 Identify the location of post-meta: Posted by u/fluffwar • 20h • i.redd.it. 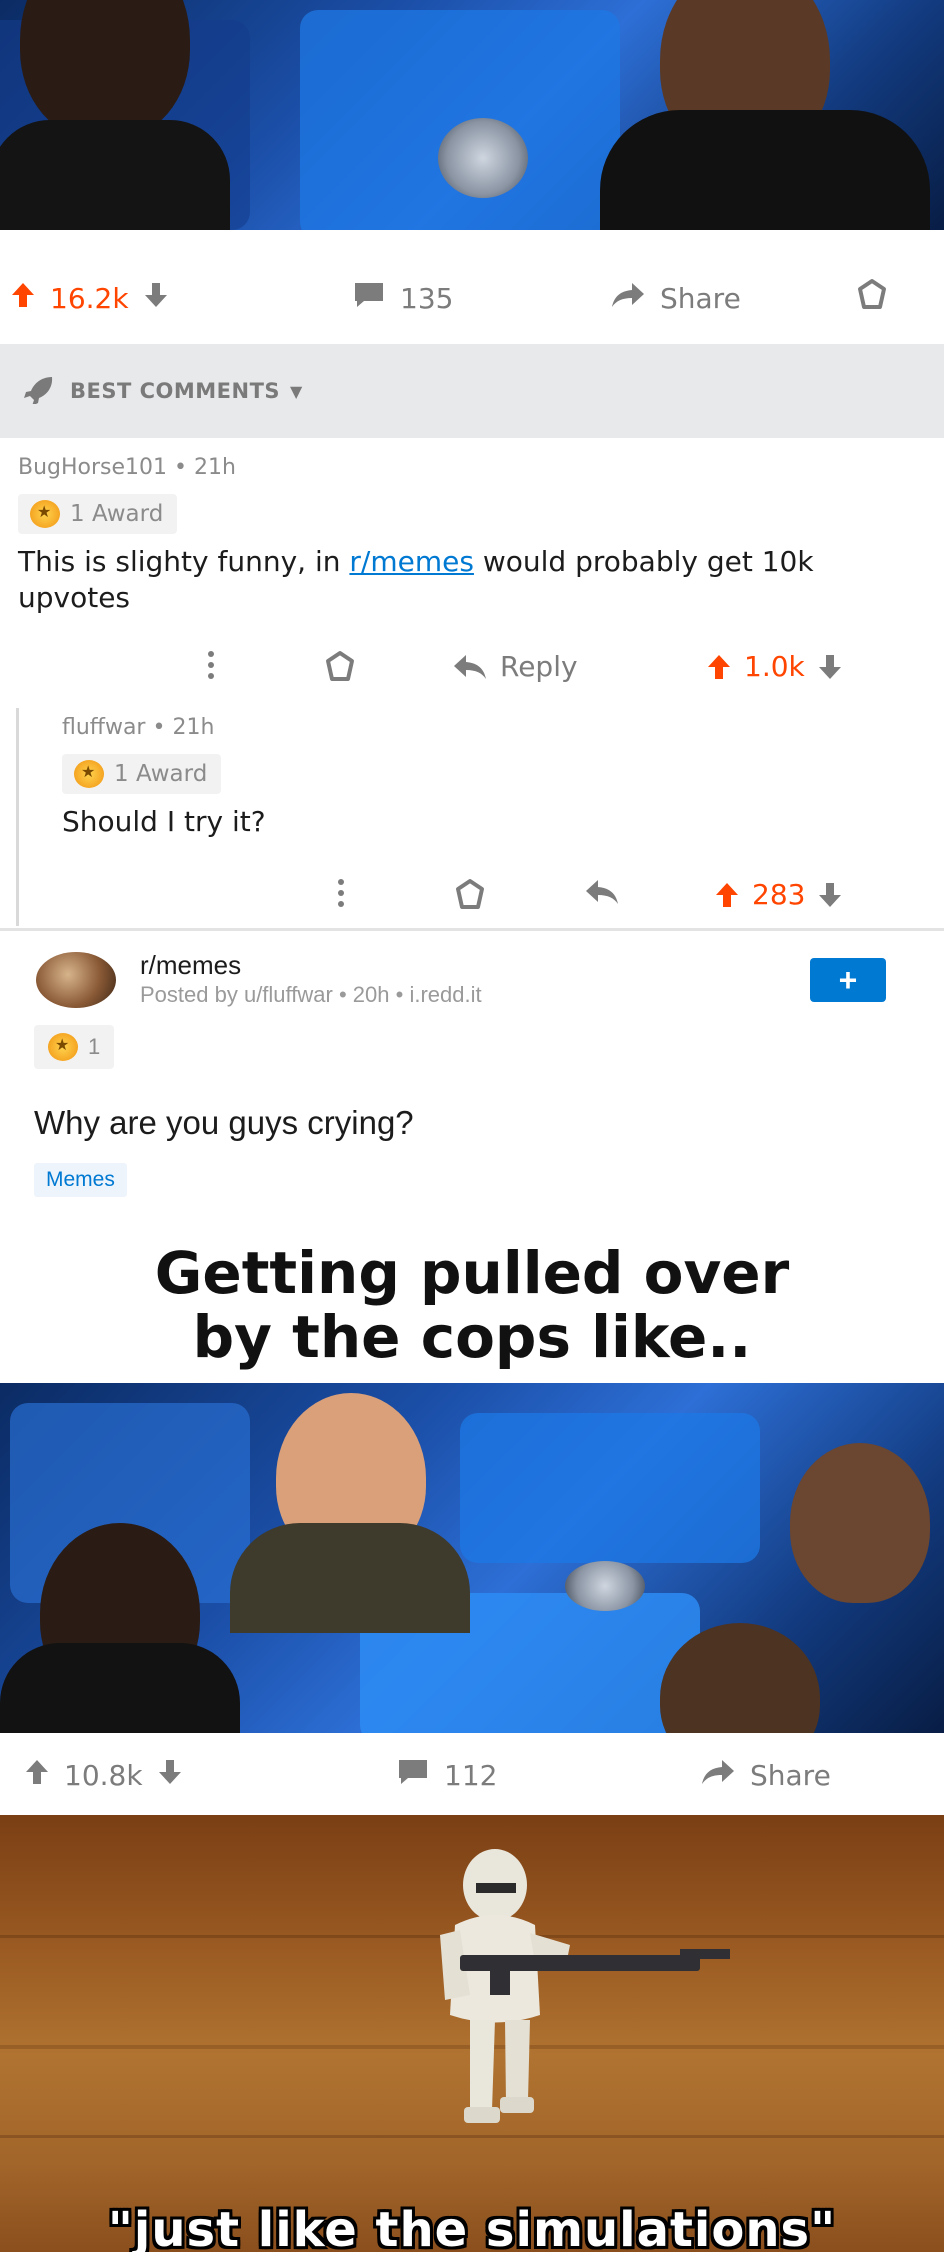
(311, 994).